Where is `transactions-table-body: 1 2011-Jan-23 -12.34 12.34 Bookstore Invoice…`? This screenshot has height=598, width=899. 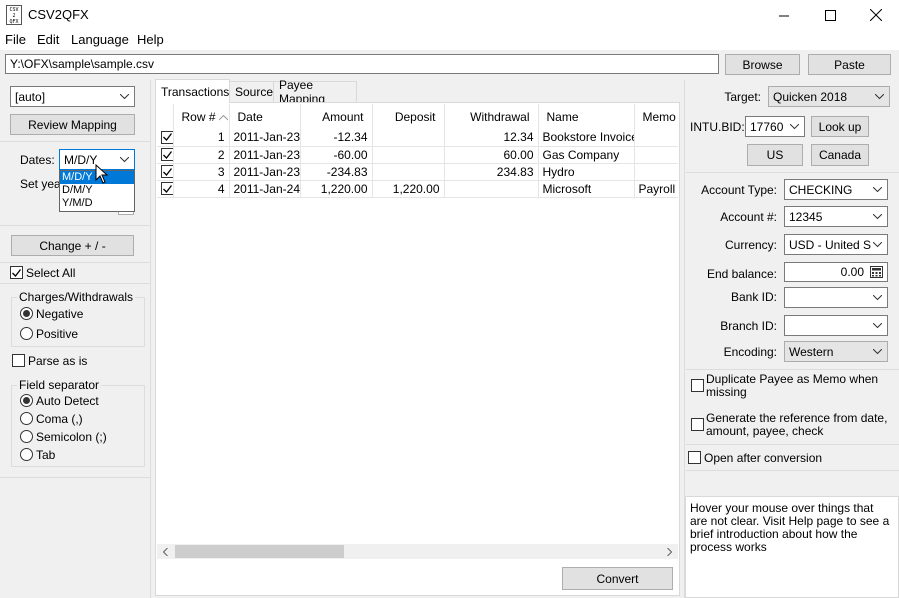
transactions-table-body: 1 2011-Jan-23 -12.34 12.34 Bookstore Invoice… is located at coordinates (417, 163).